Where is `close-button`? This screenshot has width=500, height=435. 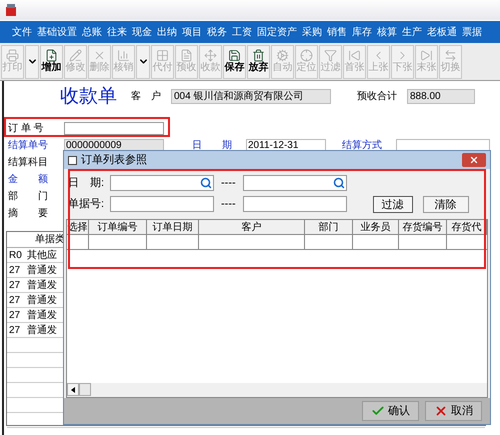
close-button is located at coordinates (474, 160).